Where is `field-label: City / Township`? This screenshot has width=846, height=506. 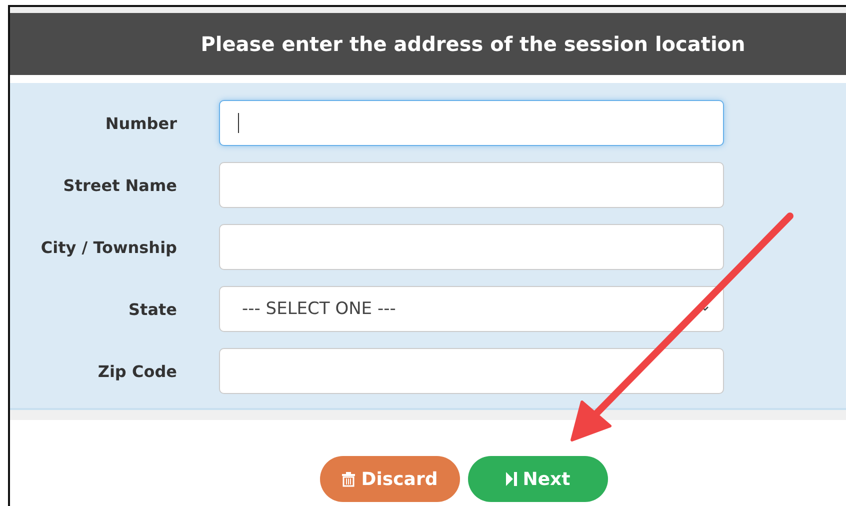 field-label: City / Township is located at coordinates (109, 247).